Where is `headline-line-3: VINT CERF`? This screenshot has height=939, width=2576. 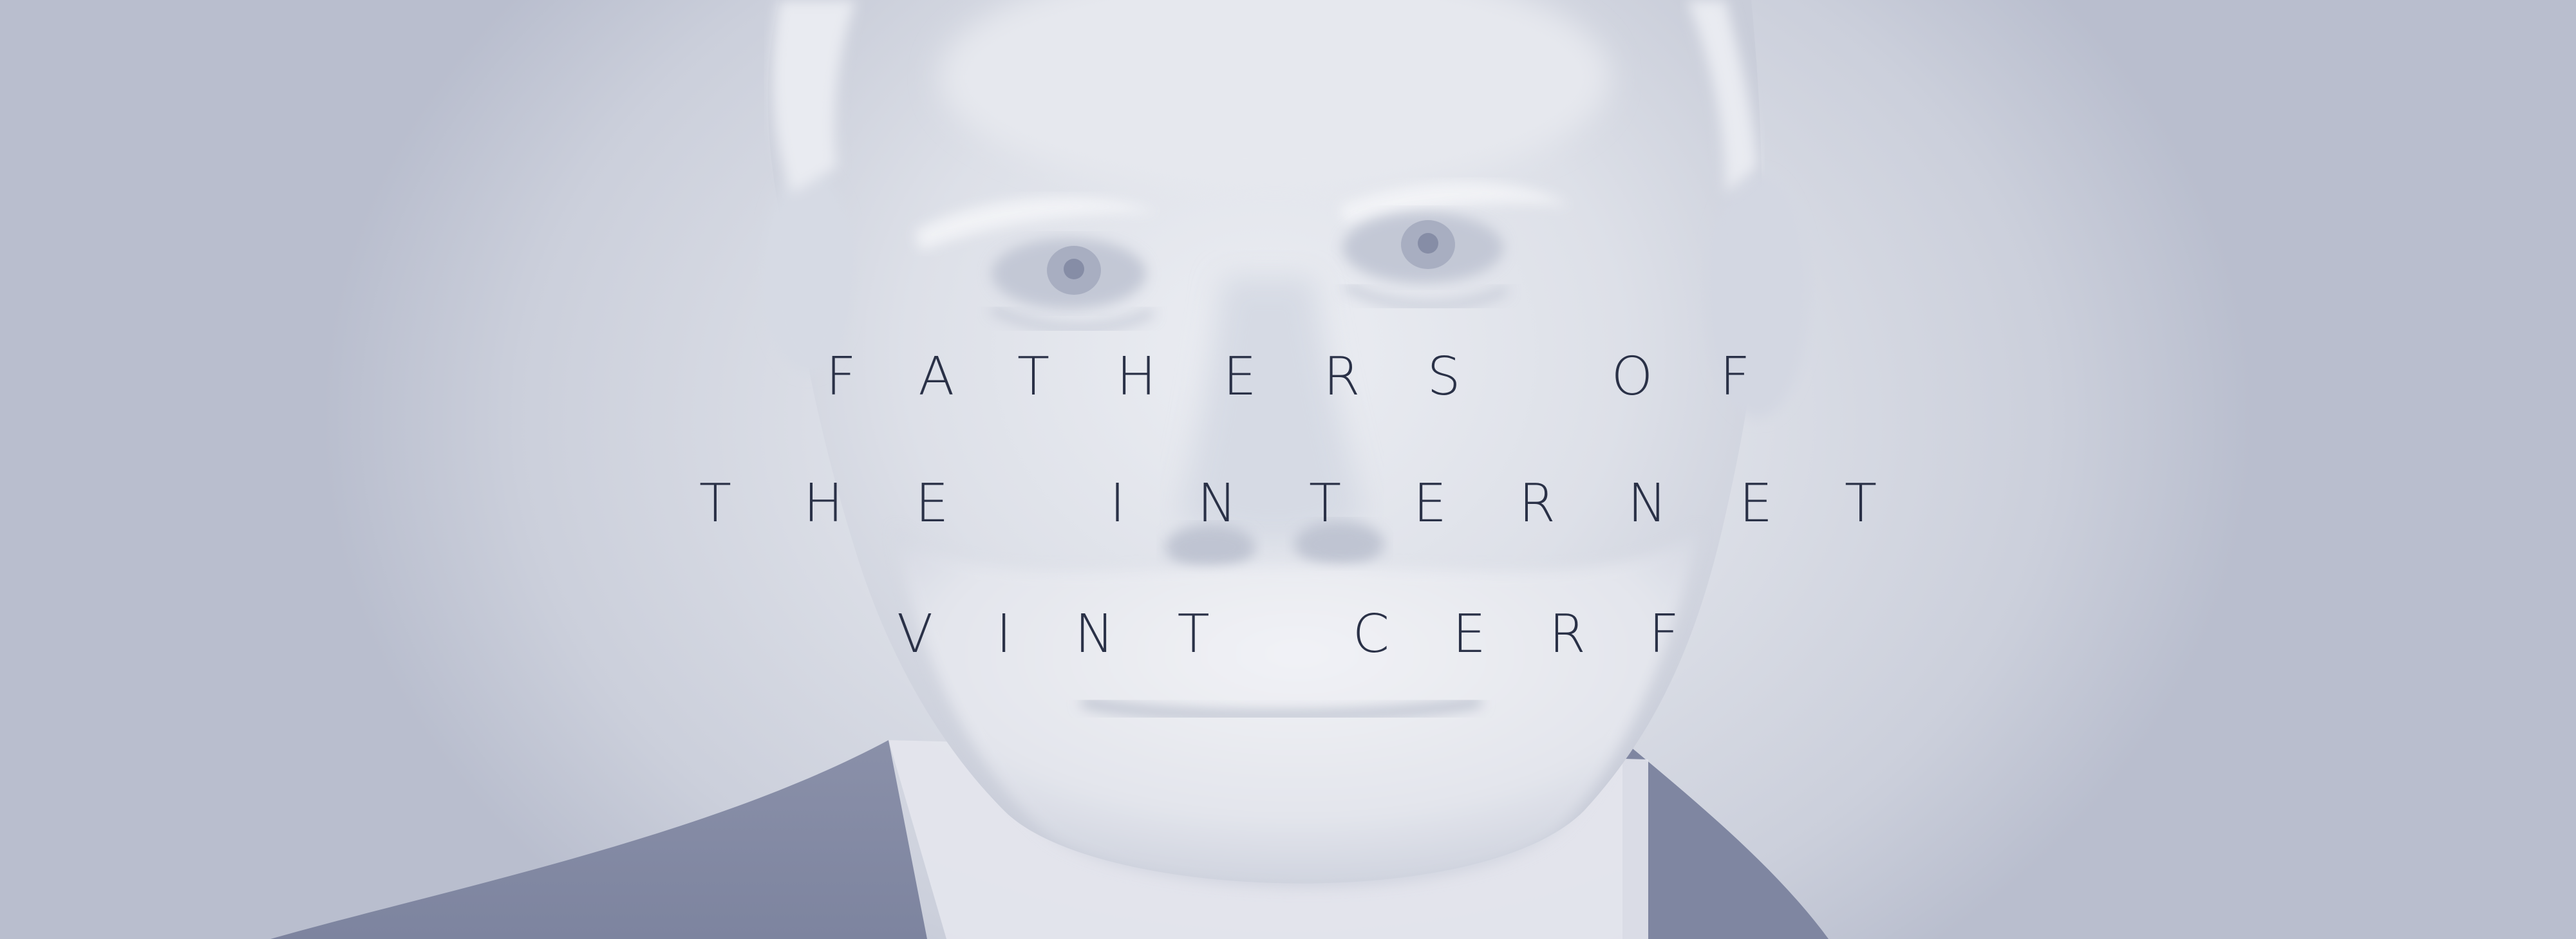
headline-line-3: VINT CERF is located at coordinates (1319, 635).